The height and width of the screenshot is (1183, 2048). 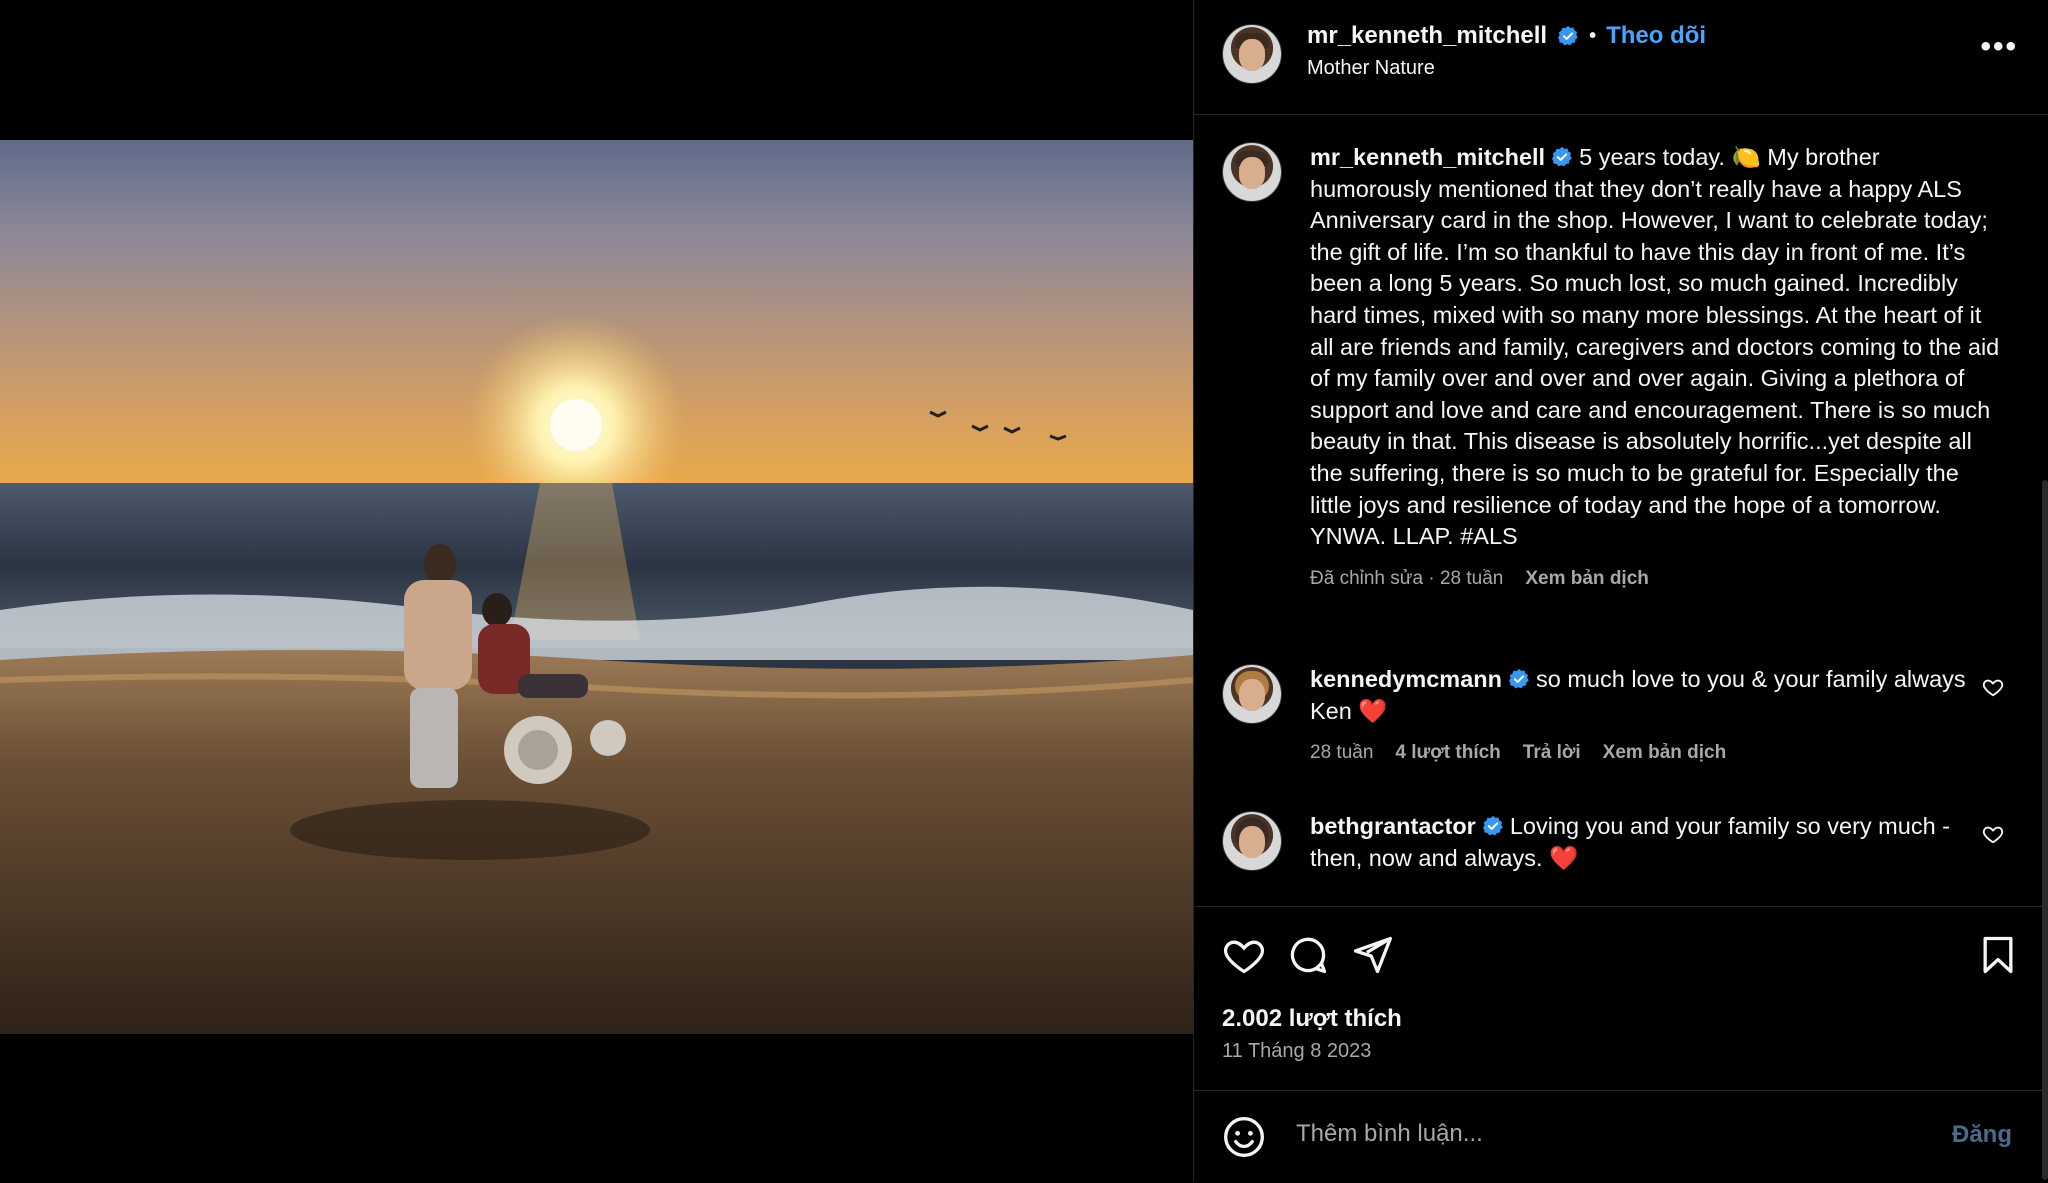 I want to click on follow-button: Theo dõi, so click(x=1656, y=36).